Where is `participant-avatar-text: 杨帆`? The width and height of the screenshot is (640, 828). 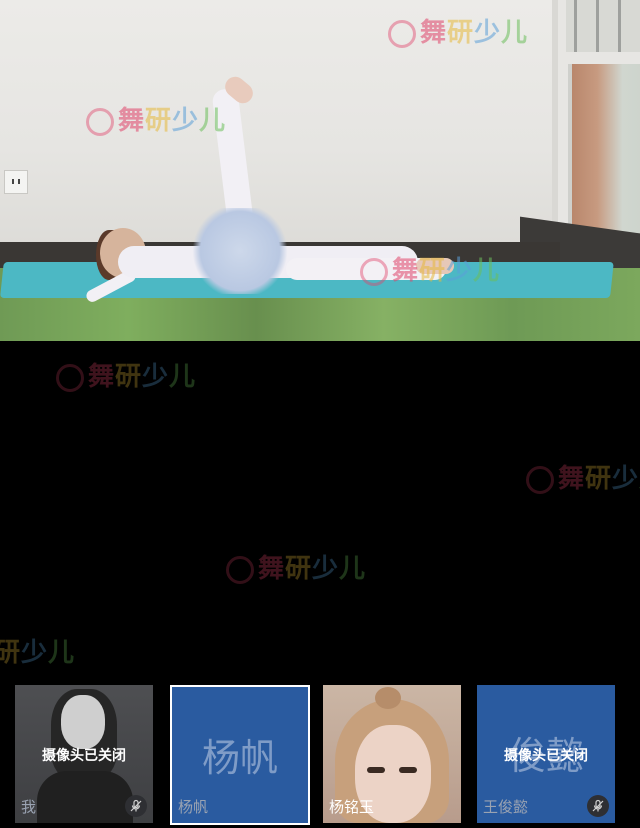
participant-avatar-text: 杨帆 is located at coordinates (239, 758).